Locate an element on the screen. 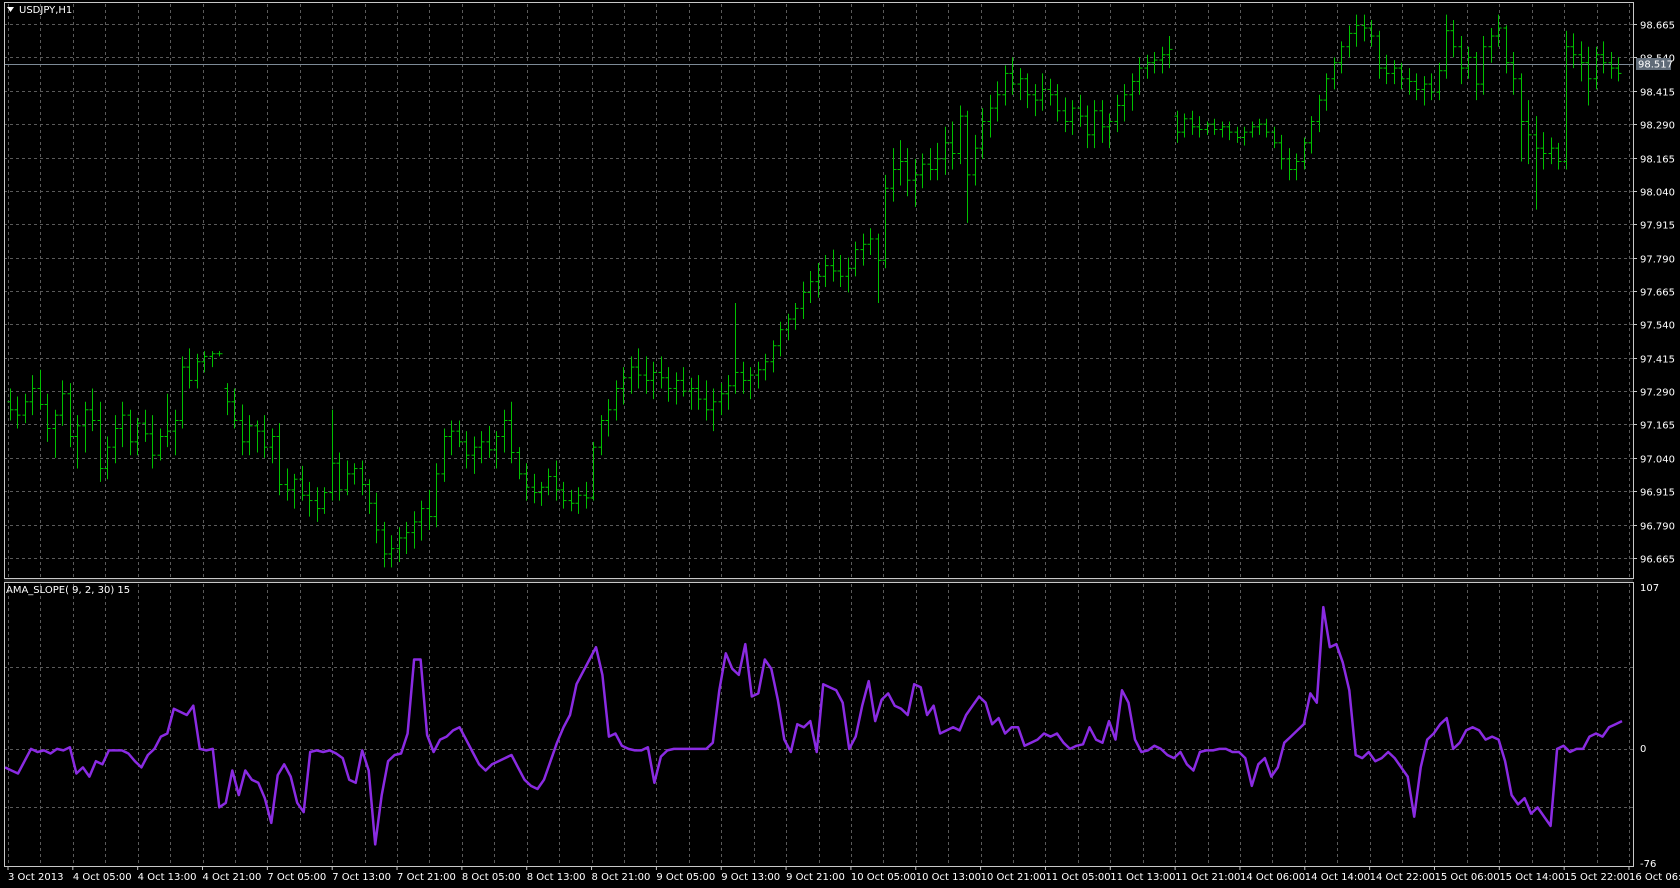 The image size is (1680, 888). time-tick-label: 8 Oct 21:00 is located at coordinates (621, 877).